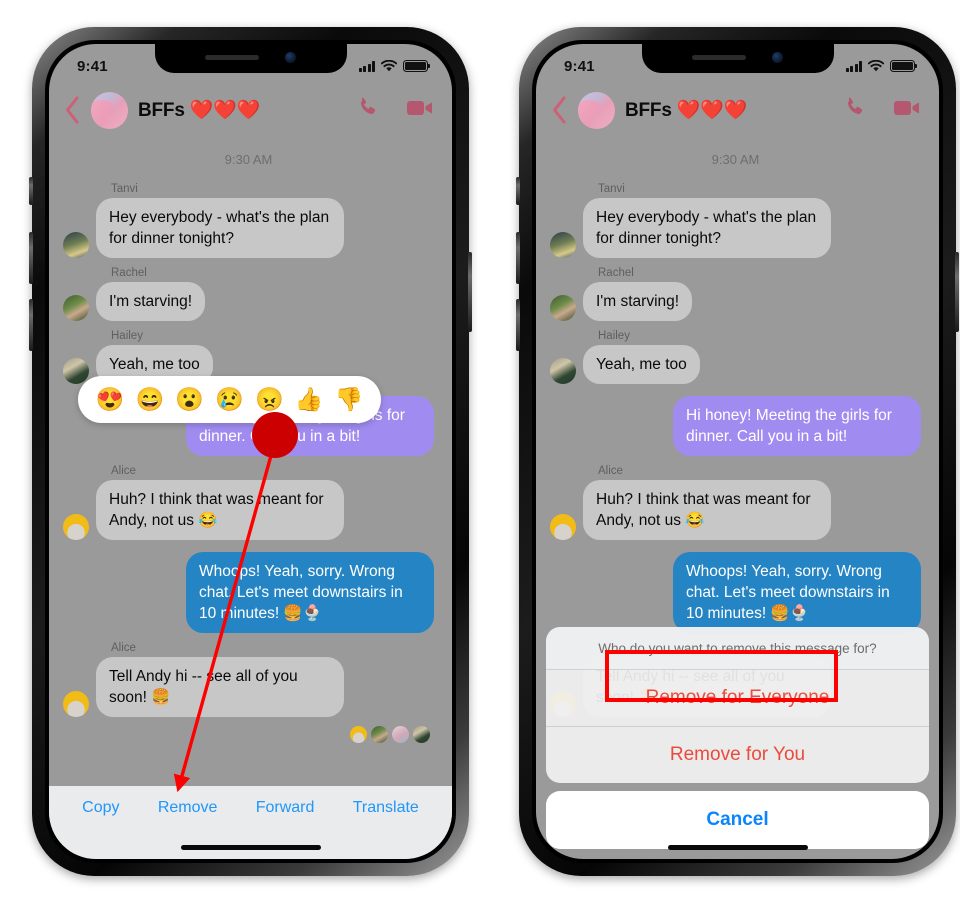  What do you see at coordinates (366, 66) in the screenshot?
I see `cellular-signal-icon` at bounding box center [366, 66].